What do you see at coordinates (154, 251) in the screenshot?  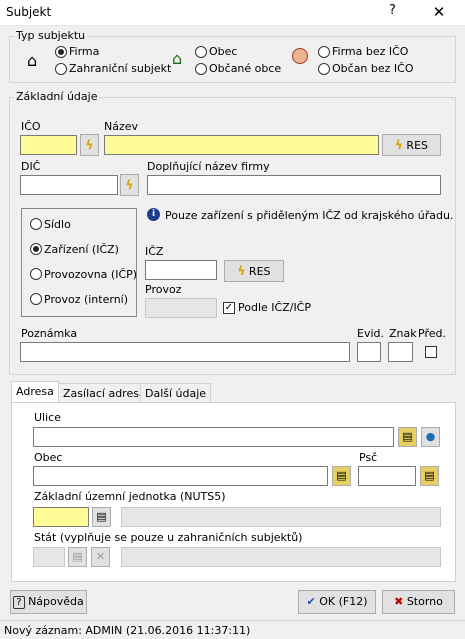 I see `icz-label: IČZ` at bounding box center [154, 251].